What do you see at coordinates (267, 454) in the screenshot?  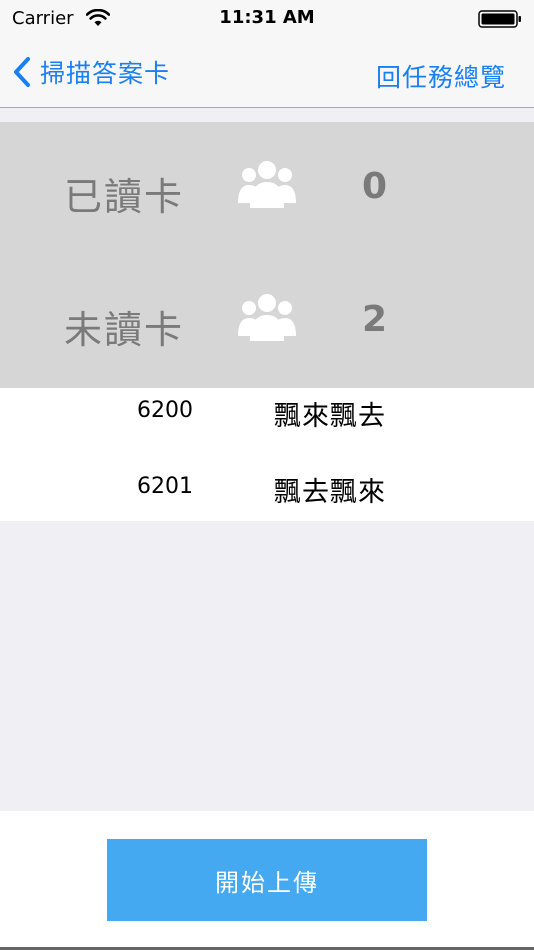 I see `student-list: 6200 飄來飄去 6201 飄去飄來` at bounding box center [267, 454].